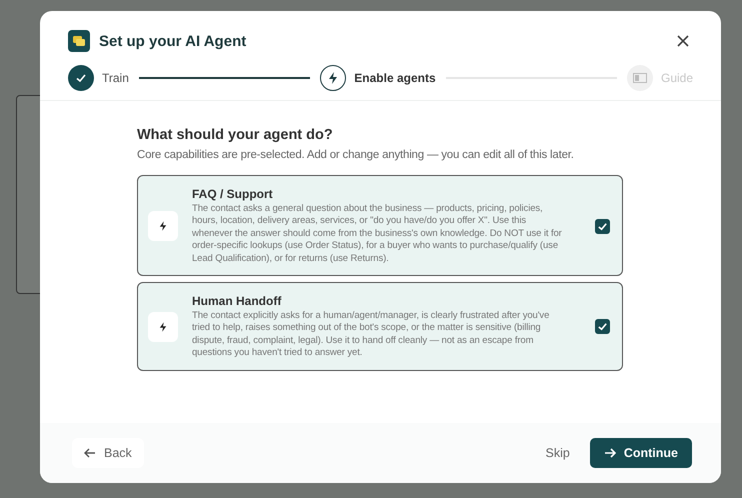 This screenshot has height=498, width=742. I want to click on chat-bubbles-icon, so click(79, 41).